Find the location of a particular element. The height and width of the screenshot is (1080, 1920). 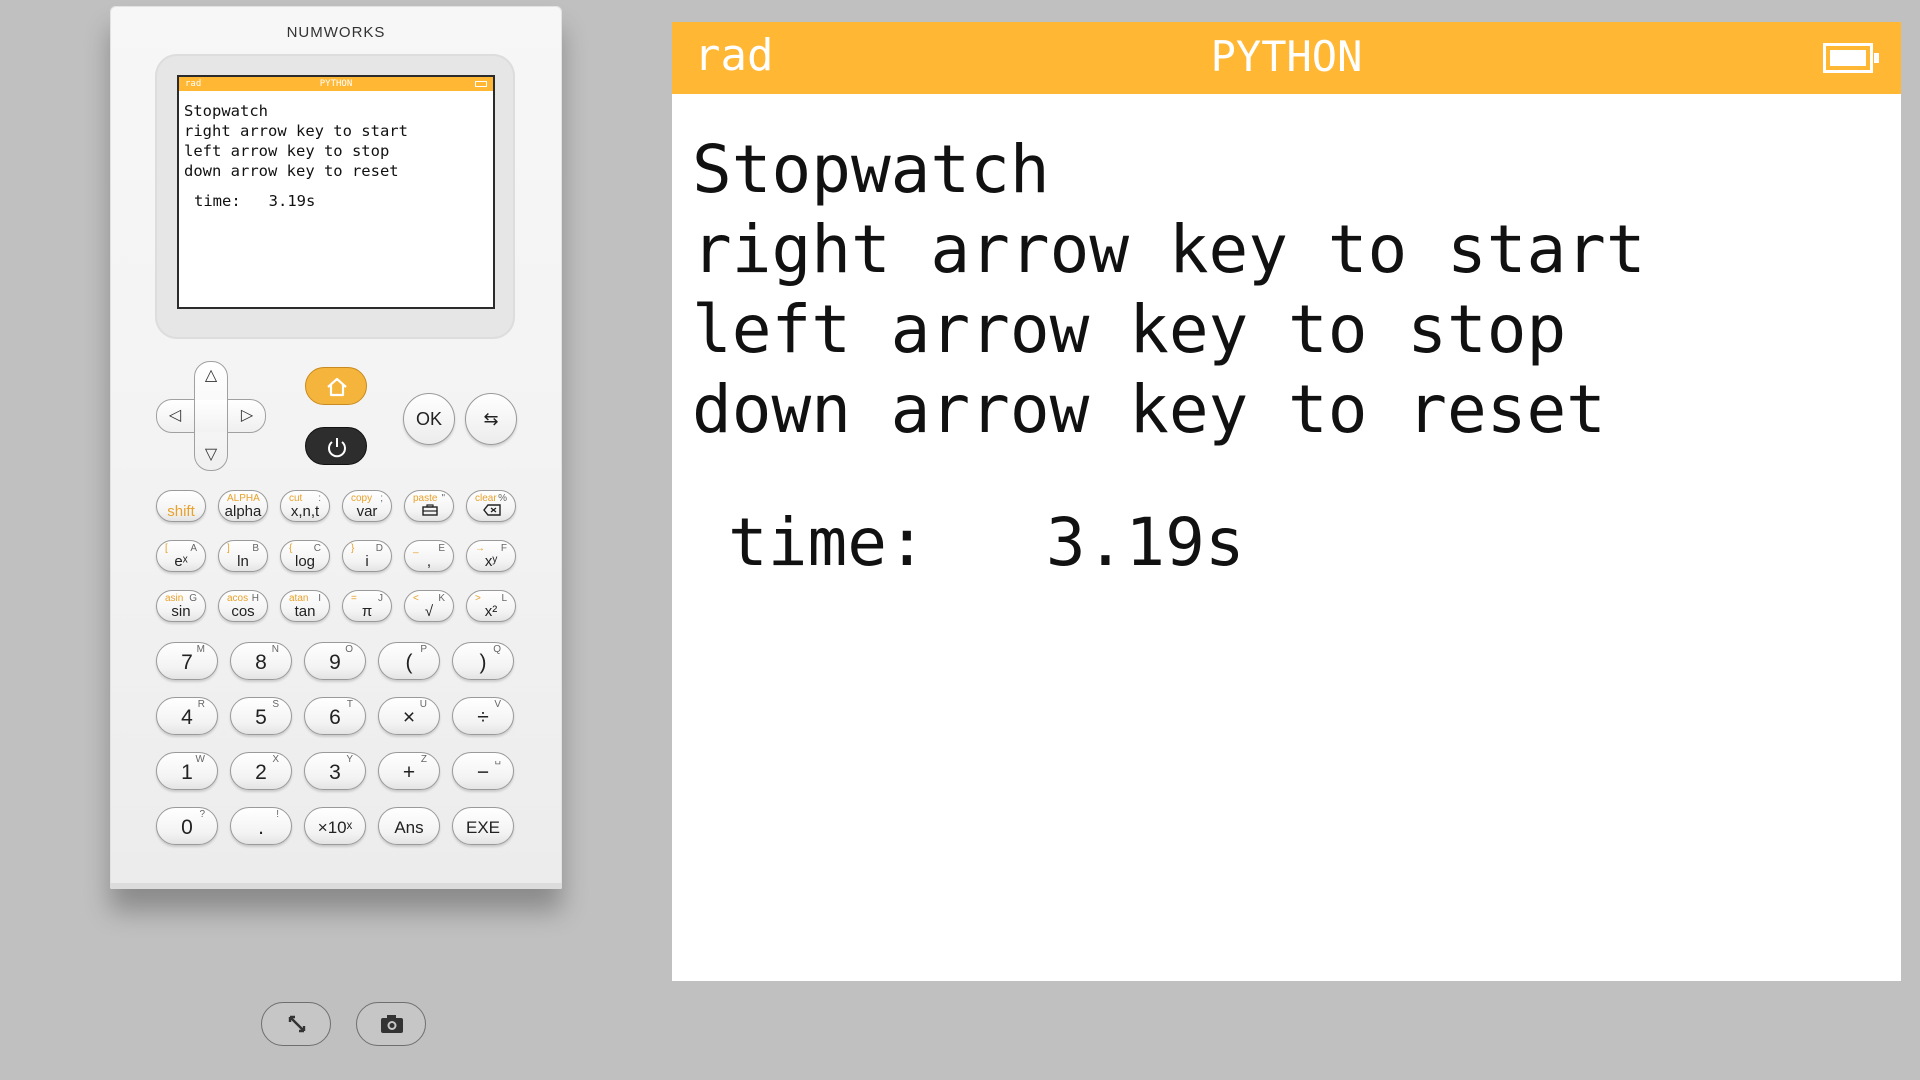

power-icon is located at coordinates (337, 448).